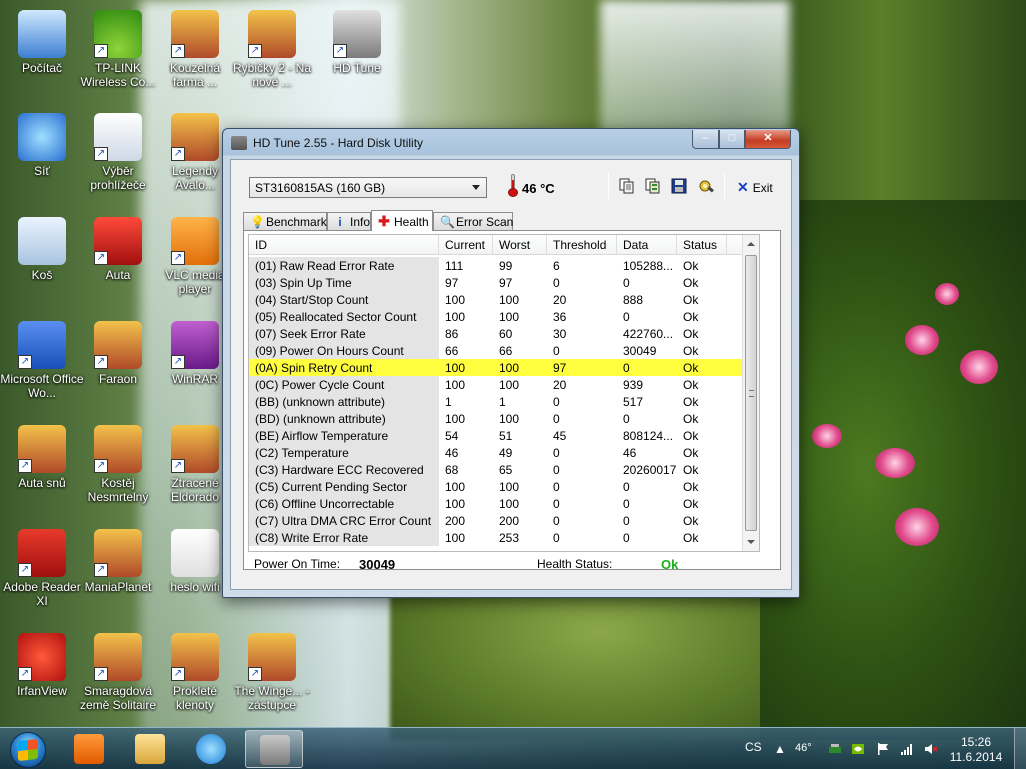 The image size is (1026, 769). I want to click on desktop-icon: ↗ IrfanView, so click(42, 665).